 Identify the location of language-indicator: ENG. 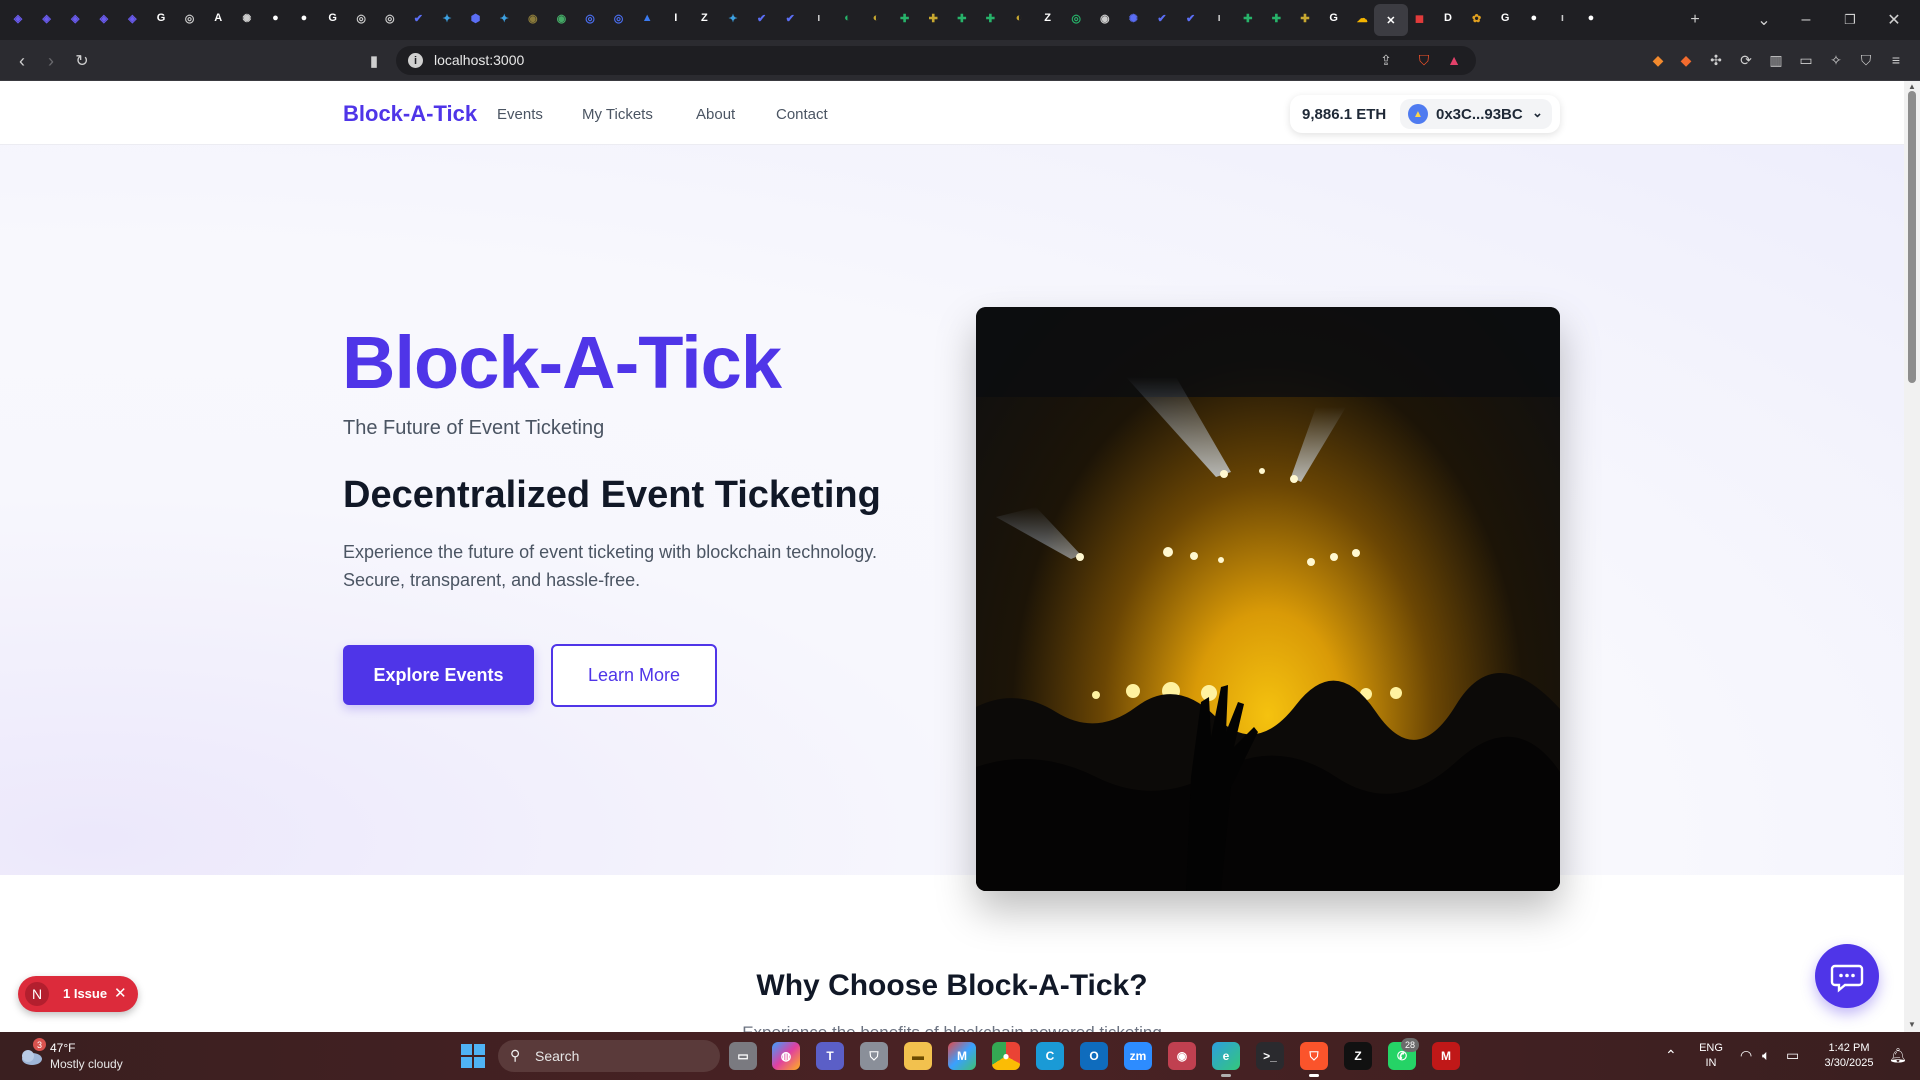
(1711, 1048).